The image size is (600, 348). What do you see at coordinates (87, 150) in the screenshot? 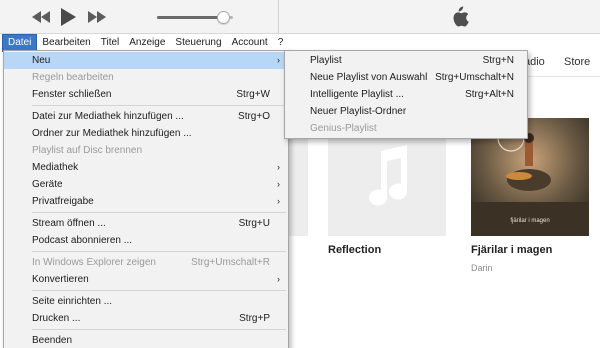
I see `menu-item-label: Playlist auf Disc brennen` at bounding box center [87, 150].